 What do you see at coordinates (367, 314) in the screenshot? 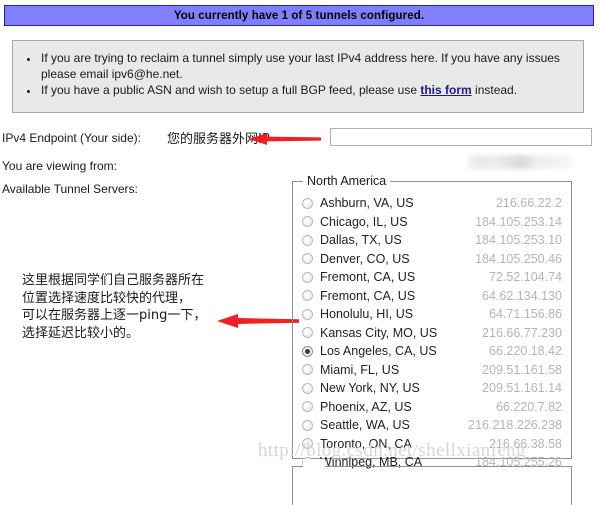
I see `tunnel-server-name: Honolulu, HI, US` at bounding box center [367, 314].